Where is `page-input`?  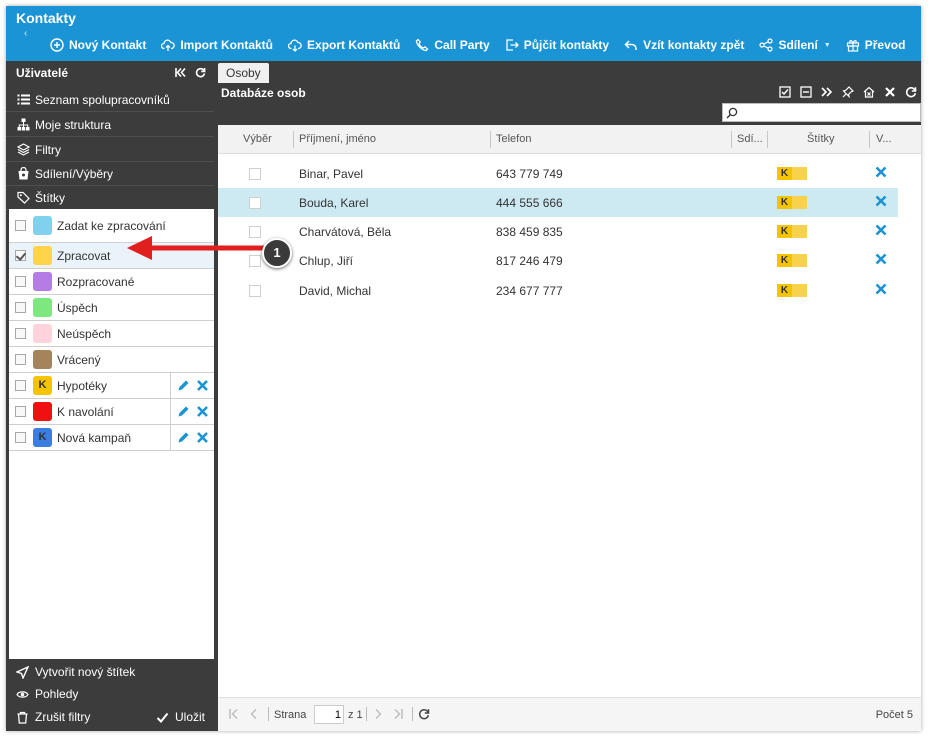 page-input is located at coordinates (329, 714).